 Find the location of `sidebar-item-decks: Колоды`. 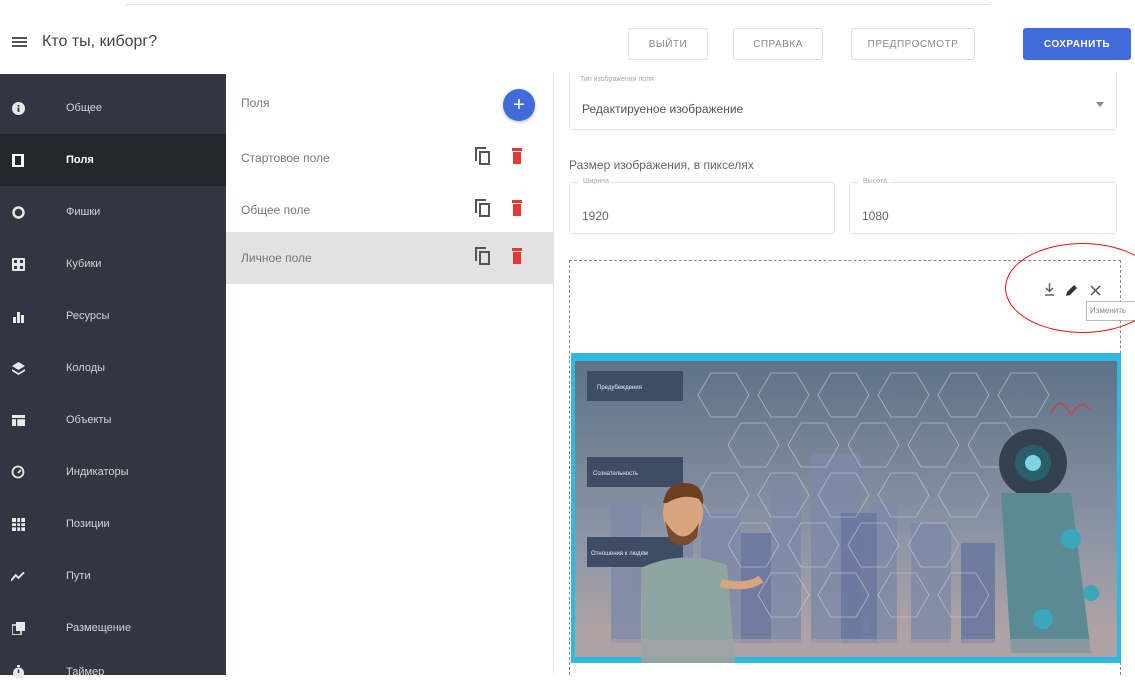

sidebar-item-decks: Колоды is located at coordinates (113, 368).